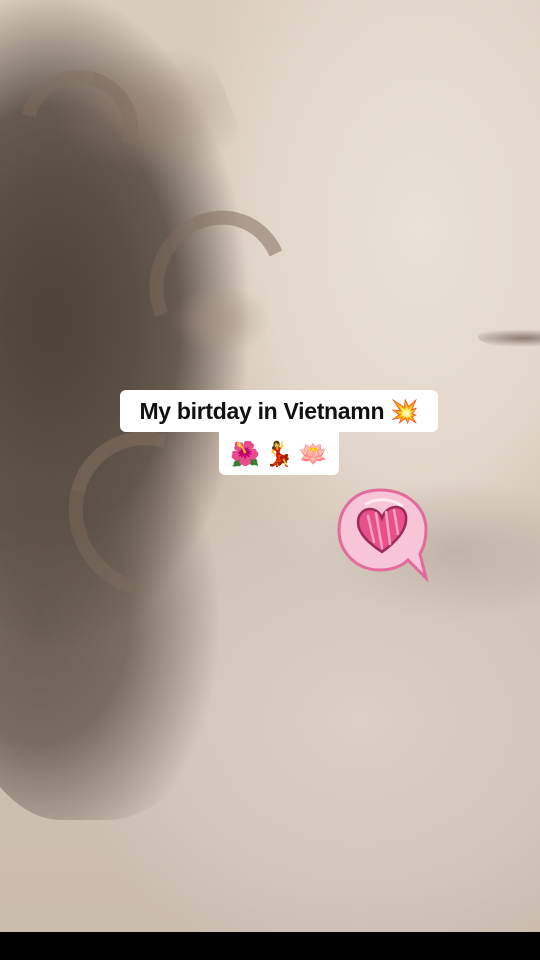  I want to click on lotus-emoji: 🪷, so click(312, 453).